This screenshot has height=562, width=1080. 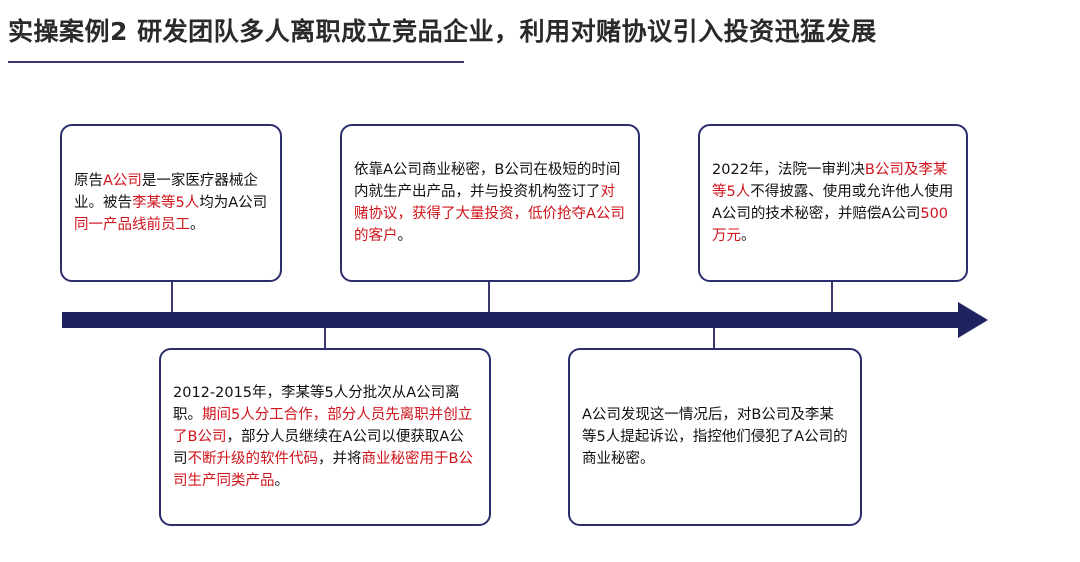 I want to click on page-title: 实操案例2 研发团队多人离职成立竞品企业，利用对赌协议引入投资迅猛发展, so click(x=442, y=31).